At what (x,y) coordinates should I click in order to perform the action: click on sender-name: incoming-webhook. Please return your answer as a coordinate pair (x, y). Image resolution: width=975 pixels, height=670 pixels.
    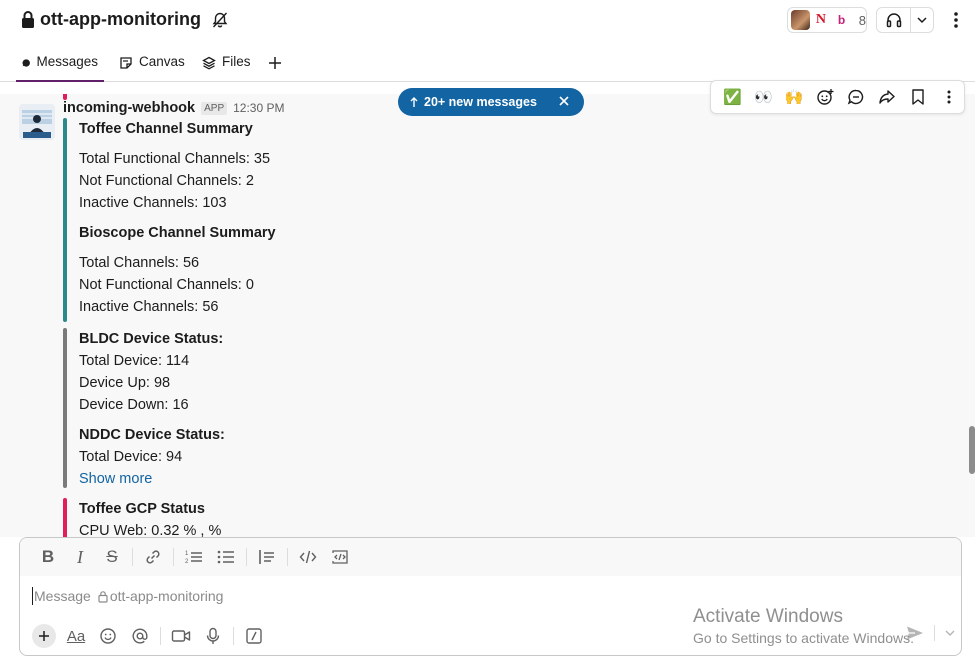
    Looking at the image, I should click on (129, 108).